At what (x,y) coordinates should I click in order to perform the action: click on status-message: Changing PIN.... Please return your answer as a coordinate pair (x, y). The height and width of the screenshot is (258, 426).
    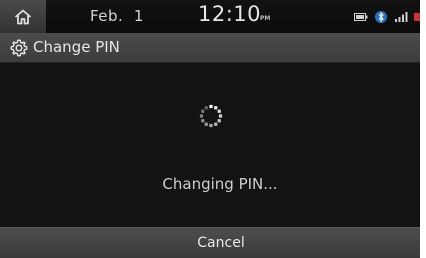
    Looking at the image, I should click on (220, 184).